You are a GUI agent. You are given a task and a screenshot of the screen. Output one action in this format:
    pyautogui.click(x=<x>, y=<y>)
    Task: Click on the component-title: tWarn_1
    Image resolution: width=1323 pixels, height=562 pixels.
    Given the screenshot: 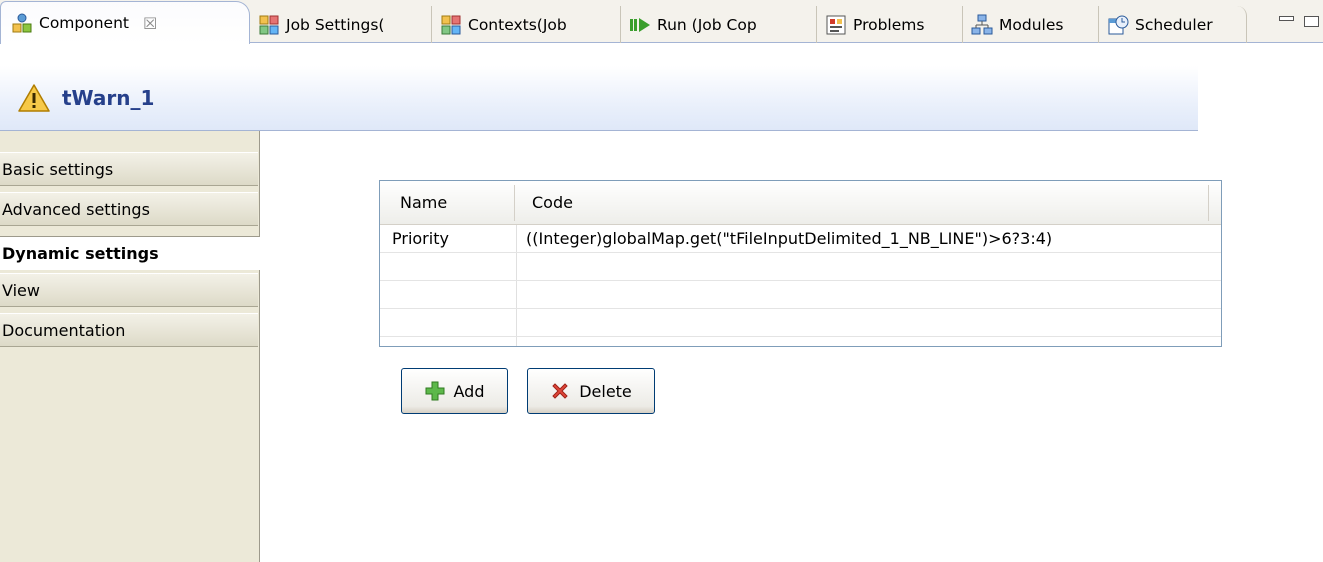 What is the action you would take?
    pyautogui.click(x=108, y=98)
    